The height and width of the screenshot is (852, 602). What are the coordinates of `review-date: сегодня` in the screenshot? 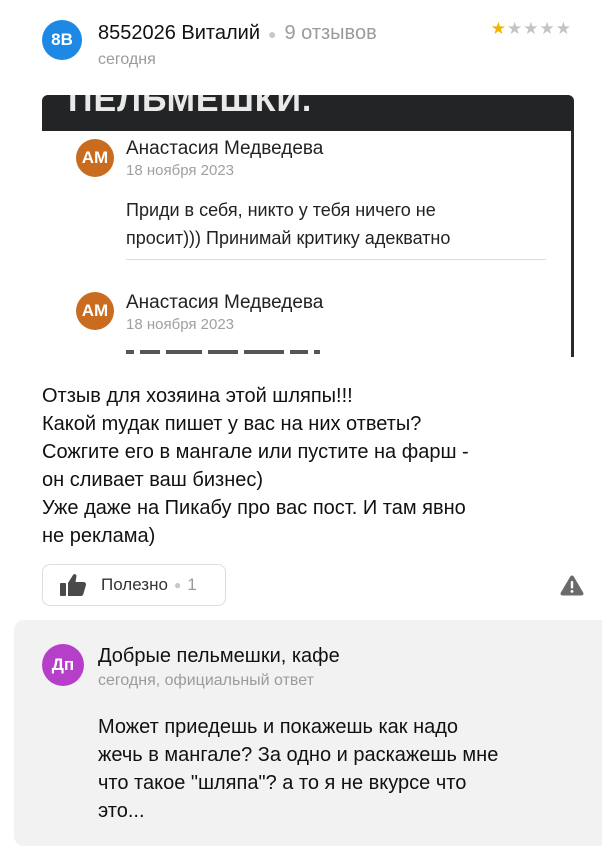 It's located at (127, 59).